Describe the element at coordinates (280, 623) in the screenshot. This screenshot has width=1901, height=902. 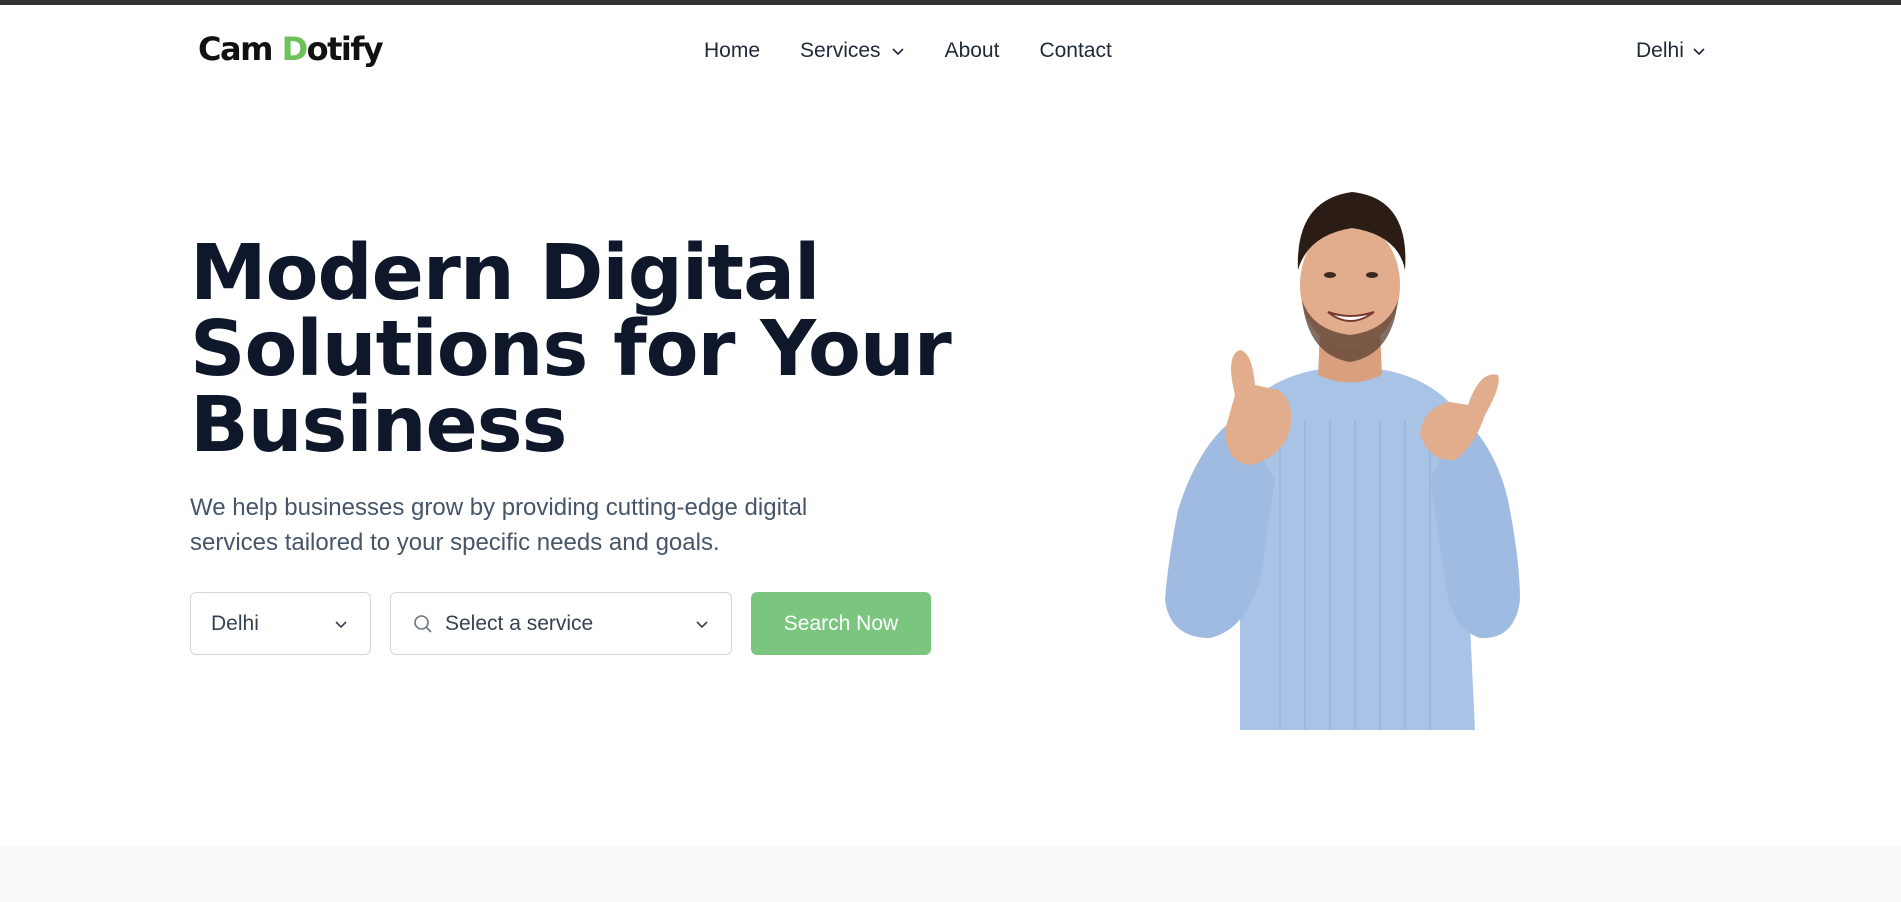
I see `city-select: Delhi` at that location.